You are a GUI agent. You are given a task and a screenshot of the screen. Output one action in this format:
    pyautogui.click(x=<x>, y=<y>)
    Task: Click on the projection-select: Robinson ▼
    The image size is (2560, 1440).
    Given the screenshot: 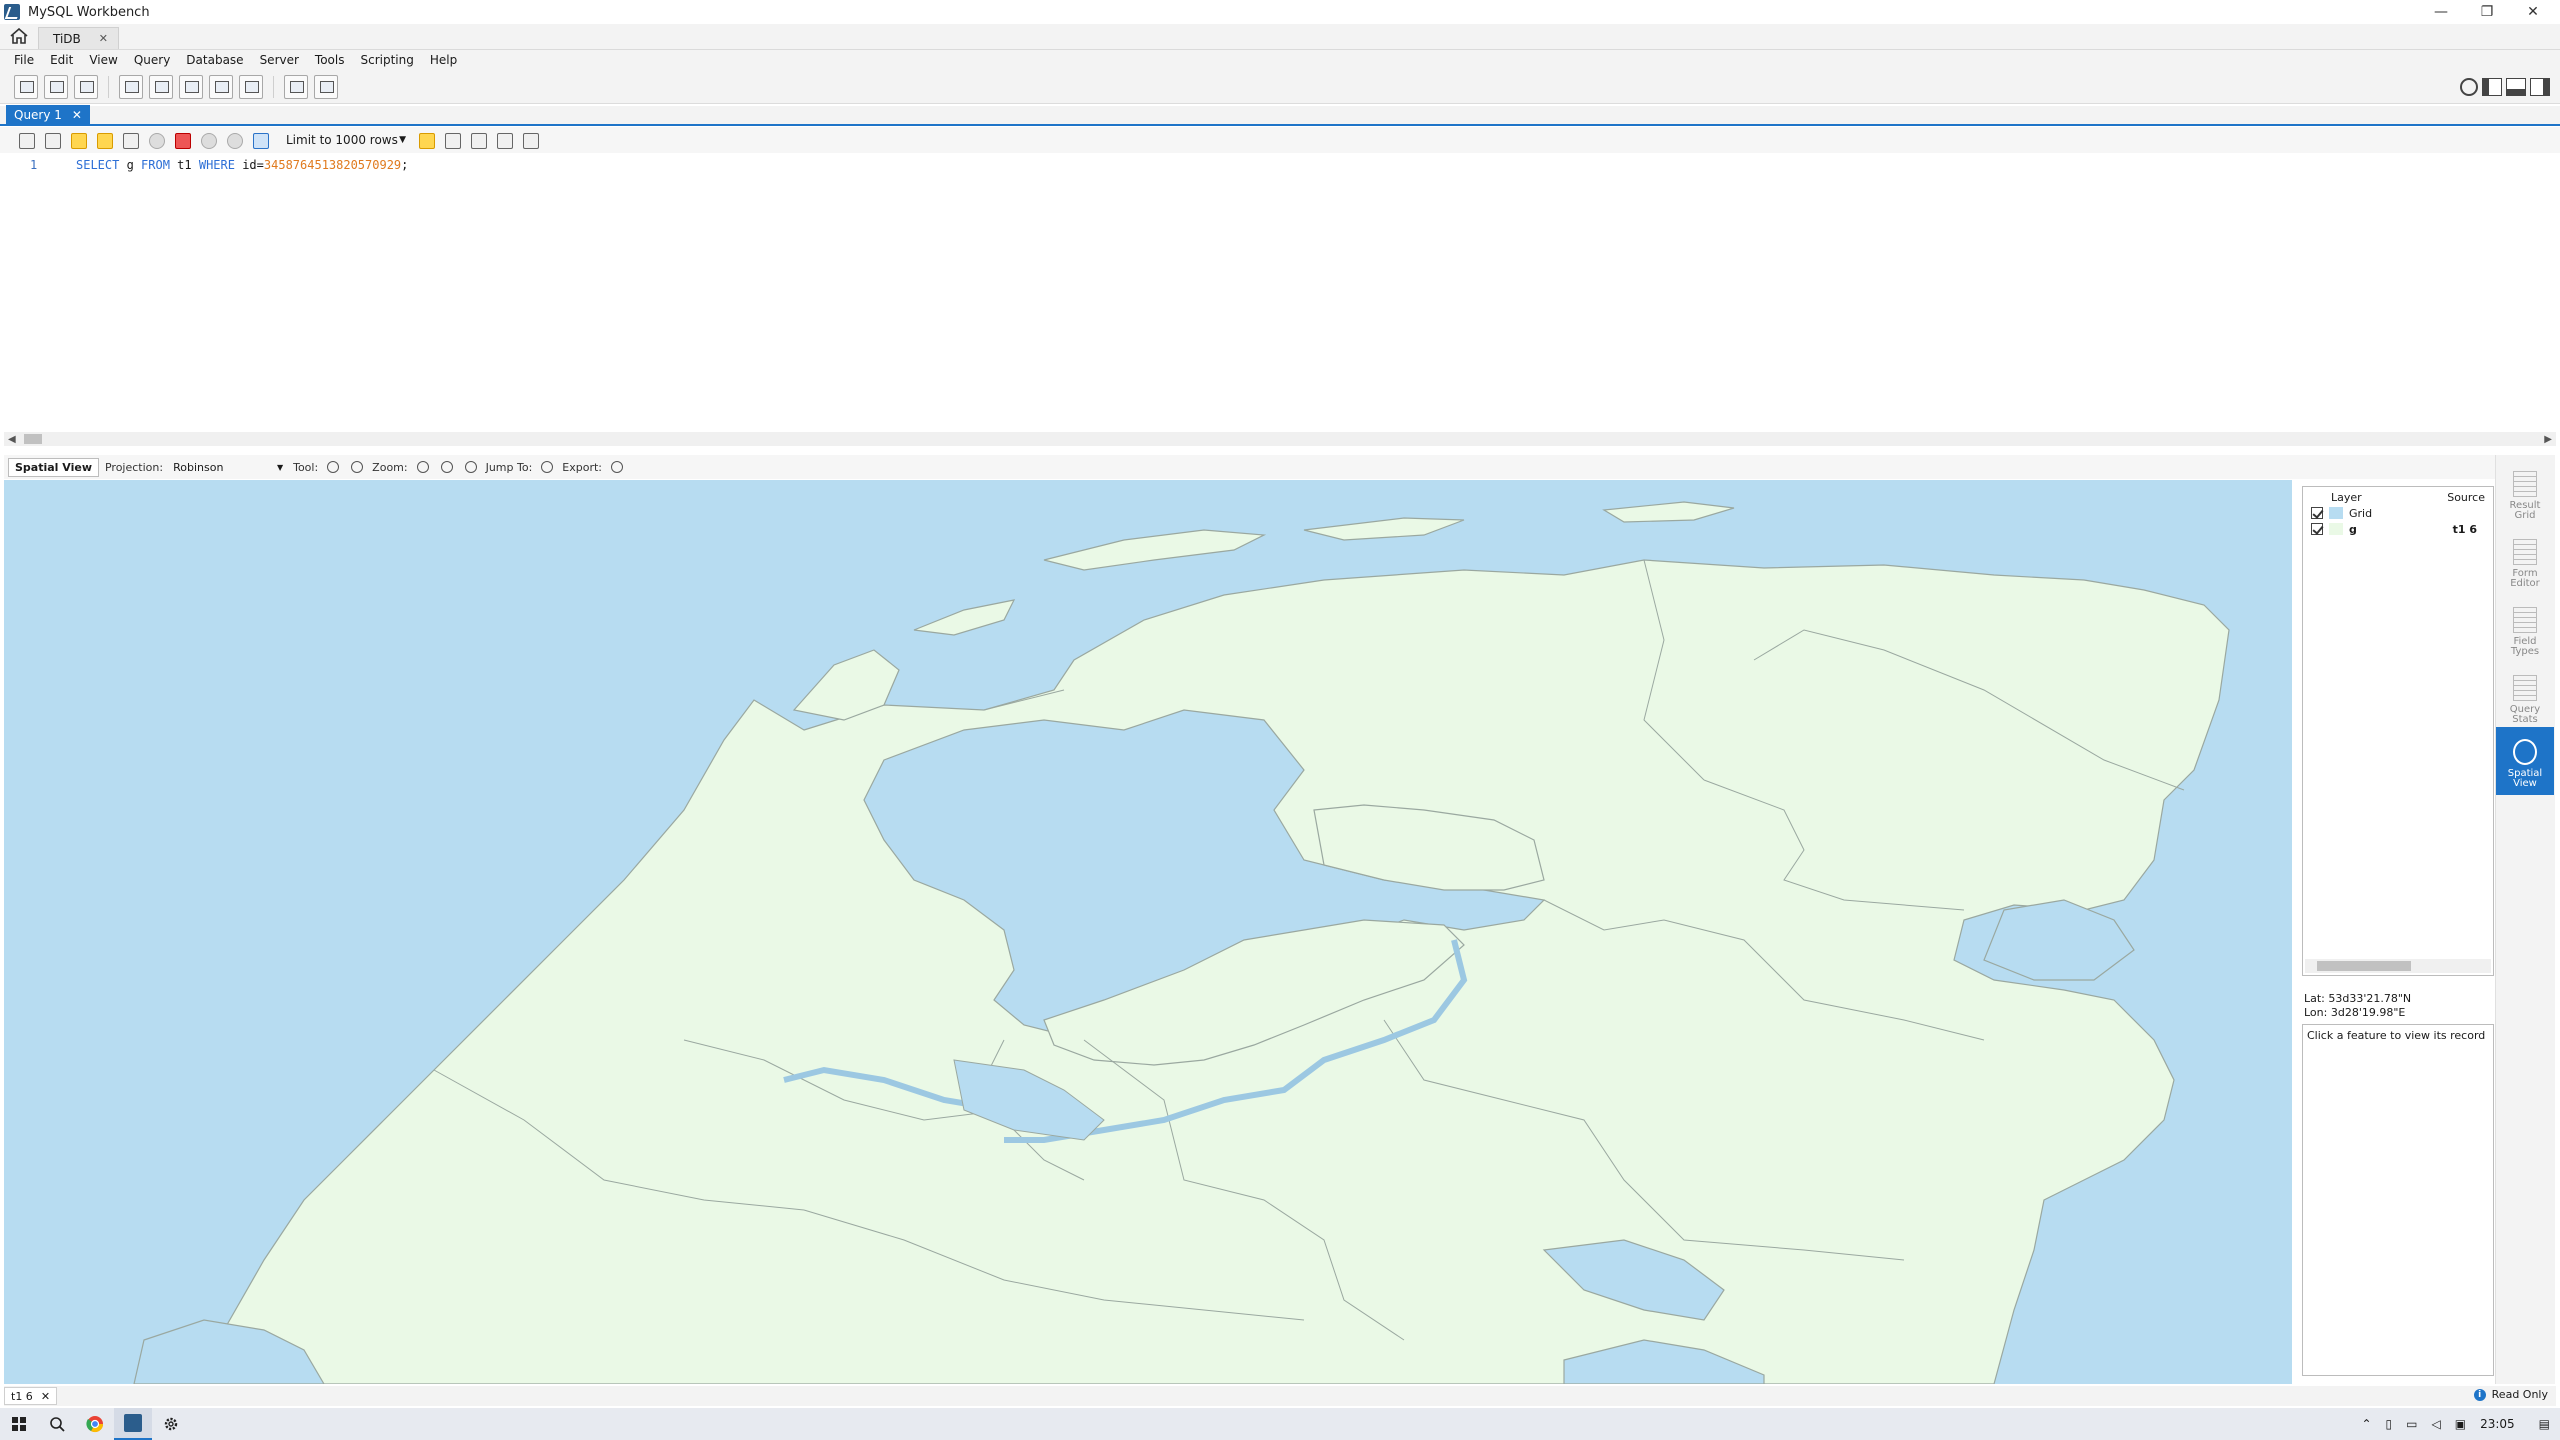 What is the action you would take?
    pyautogui.click(x=228, y=467)
    